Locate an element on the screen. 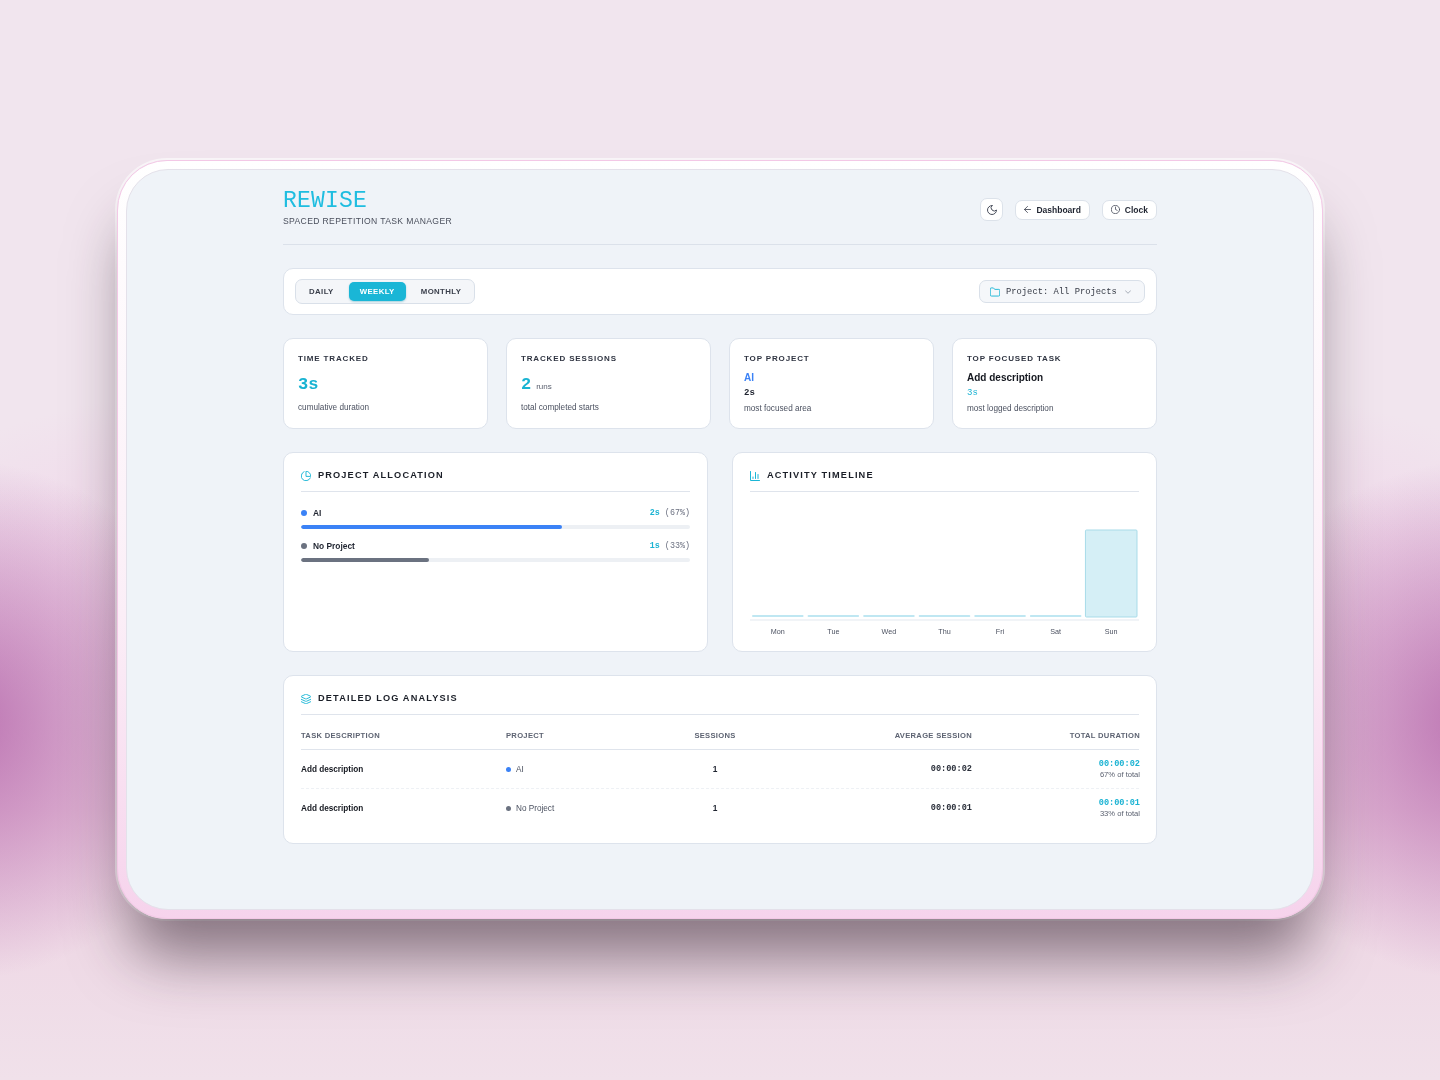 The height and width of the screenshot is (1080, 1440). folder-icon is located at coordinates (995, 291).